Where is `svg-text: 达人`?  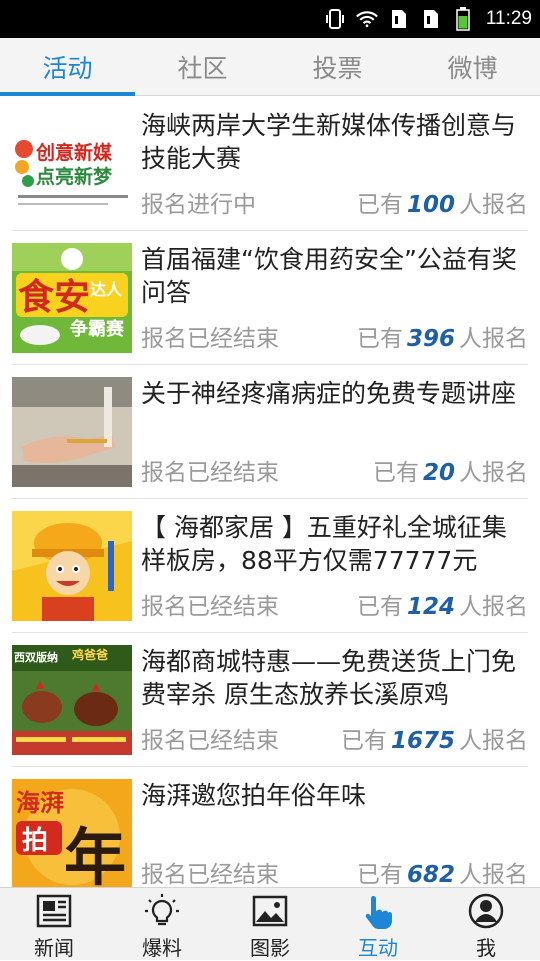 svg-text: 达人 is located at coordinates (106, 289).